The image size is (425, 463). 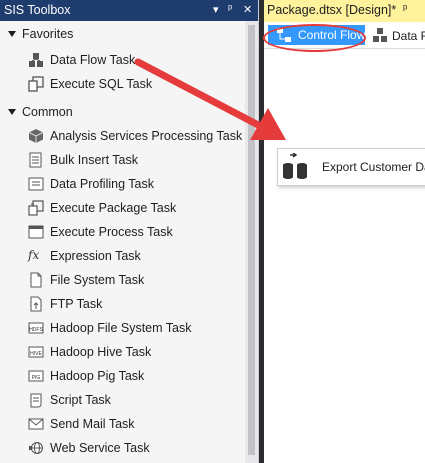 What do you see at coordinates (102, 184) in the screenshot?
I see `item-label: Data Profiling Task` at bounding box center [102, 184].